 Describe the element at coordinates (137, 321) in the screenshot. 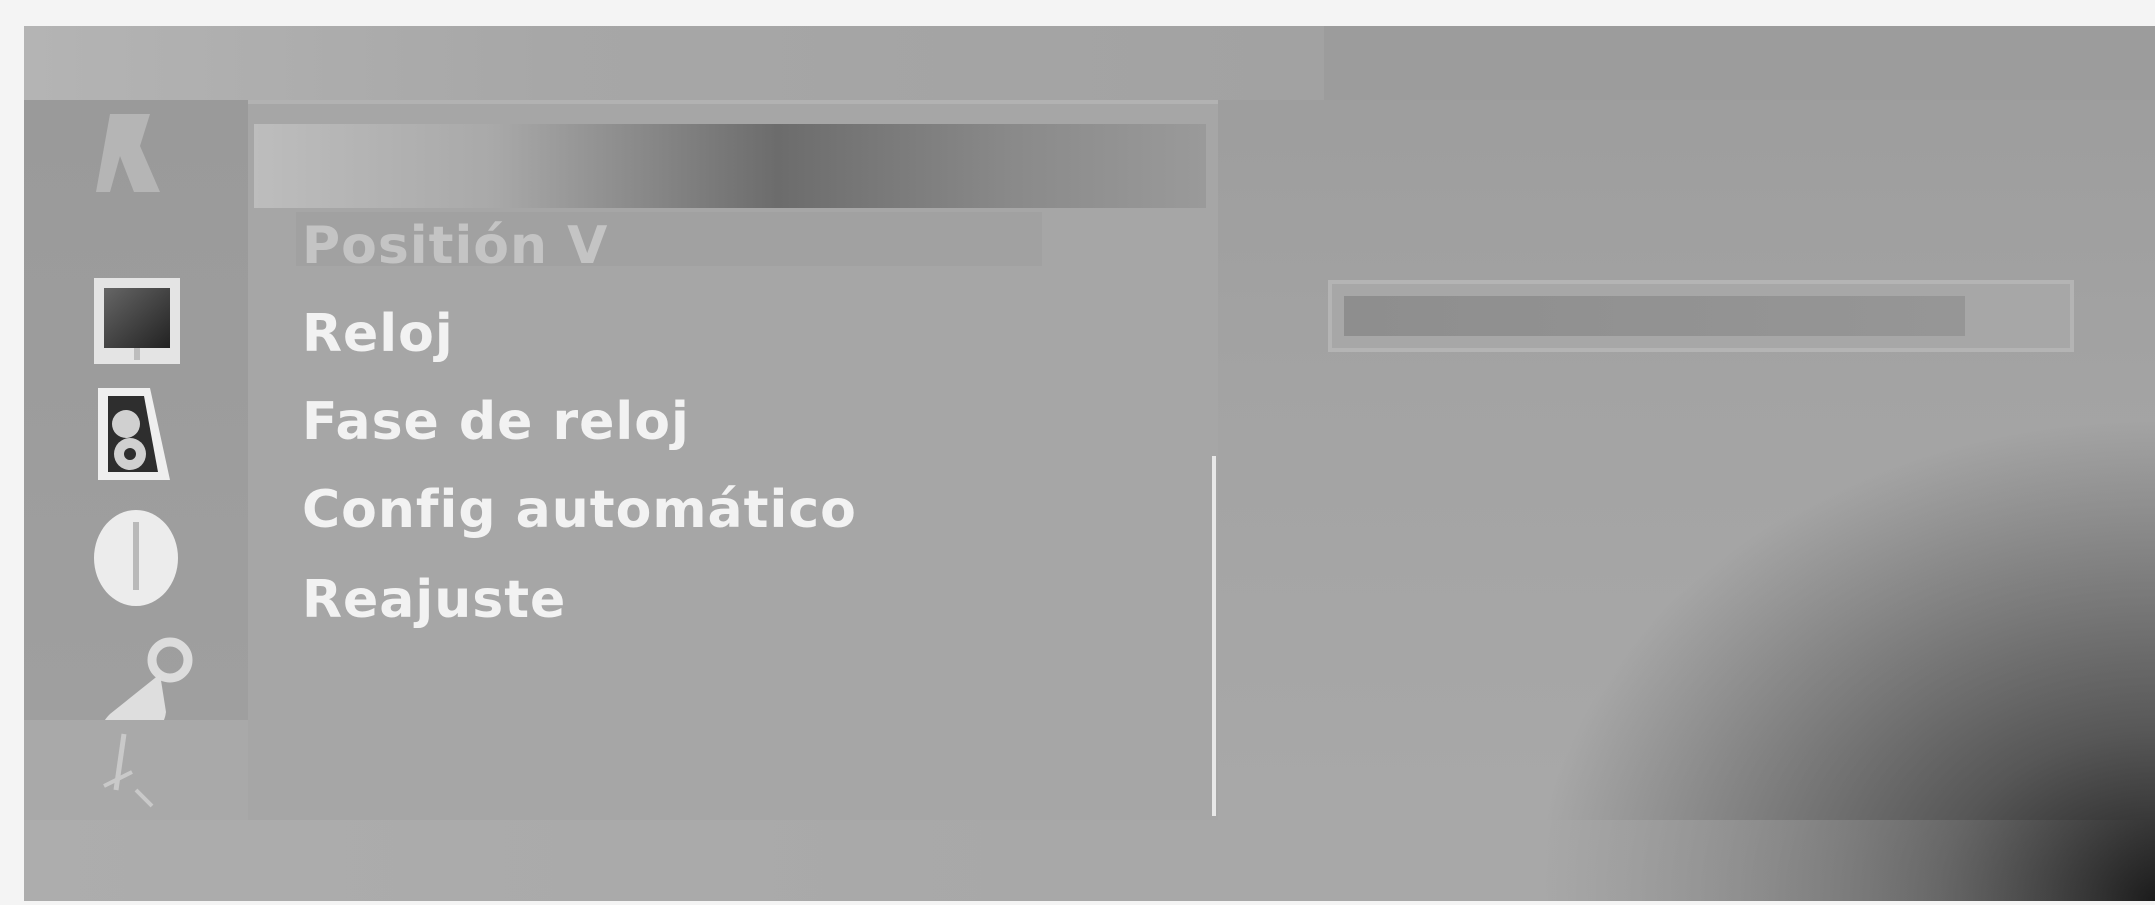

I see `screen-icon` at that location.